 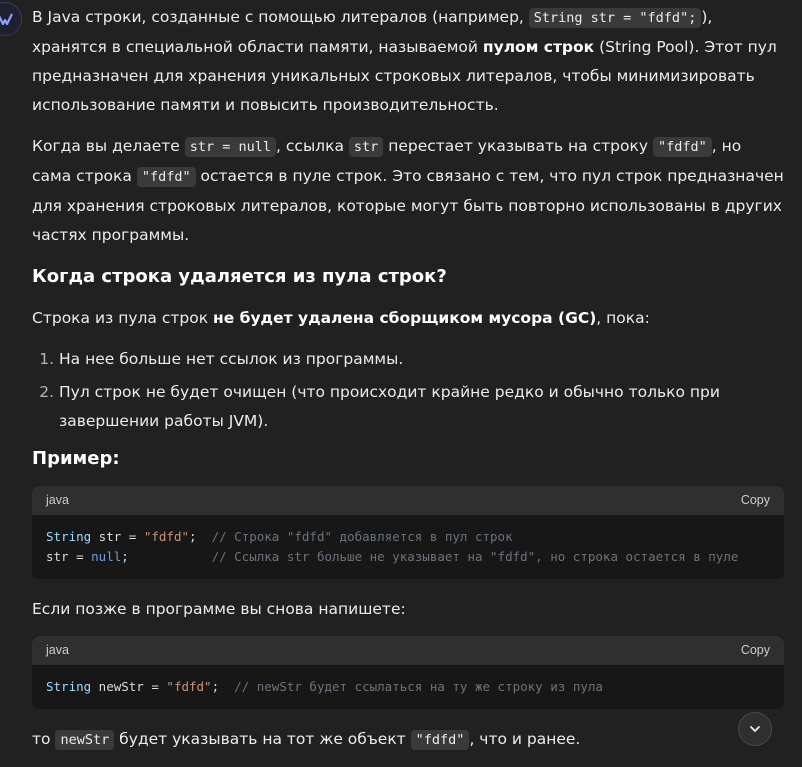 What do you see at coordinates (85, 740) in the screenshot?
I see `inline-code: newStr` at bounding box center [85, 740].